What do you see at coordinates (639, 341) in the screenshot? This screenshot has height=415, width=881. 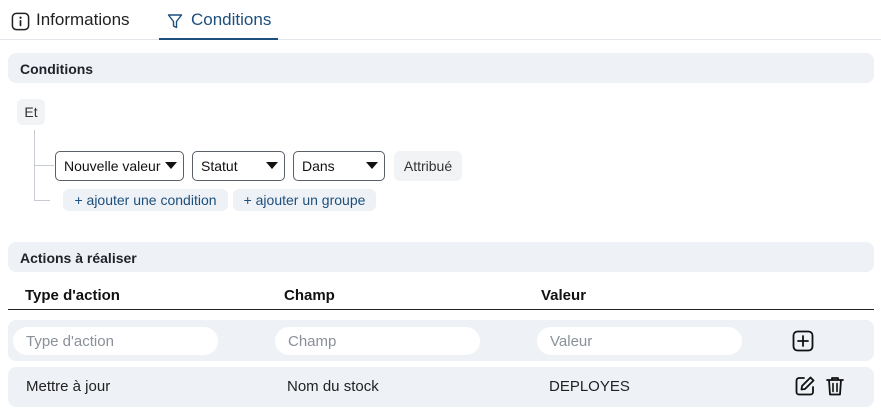 I see `action-value-input` at bounding box center [639, 341].